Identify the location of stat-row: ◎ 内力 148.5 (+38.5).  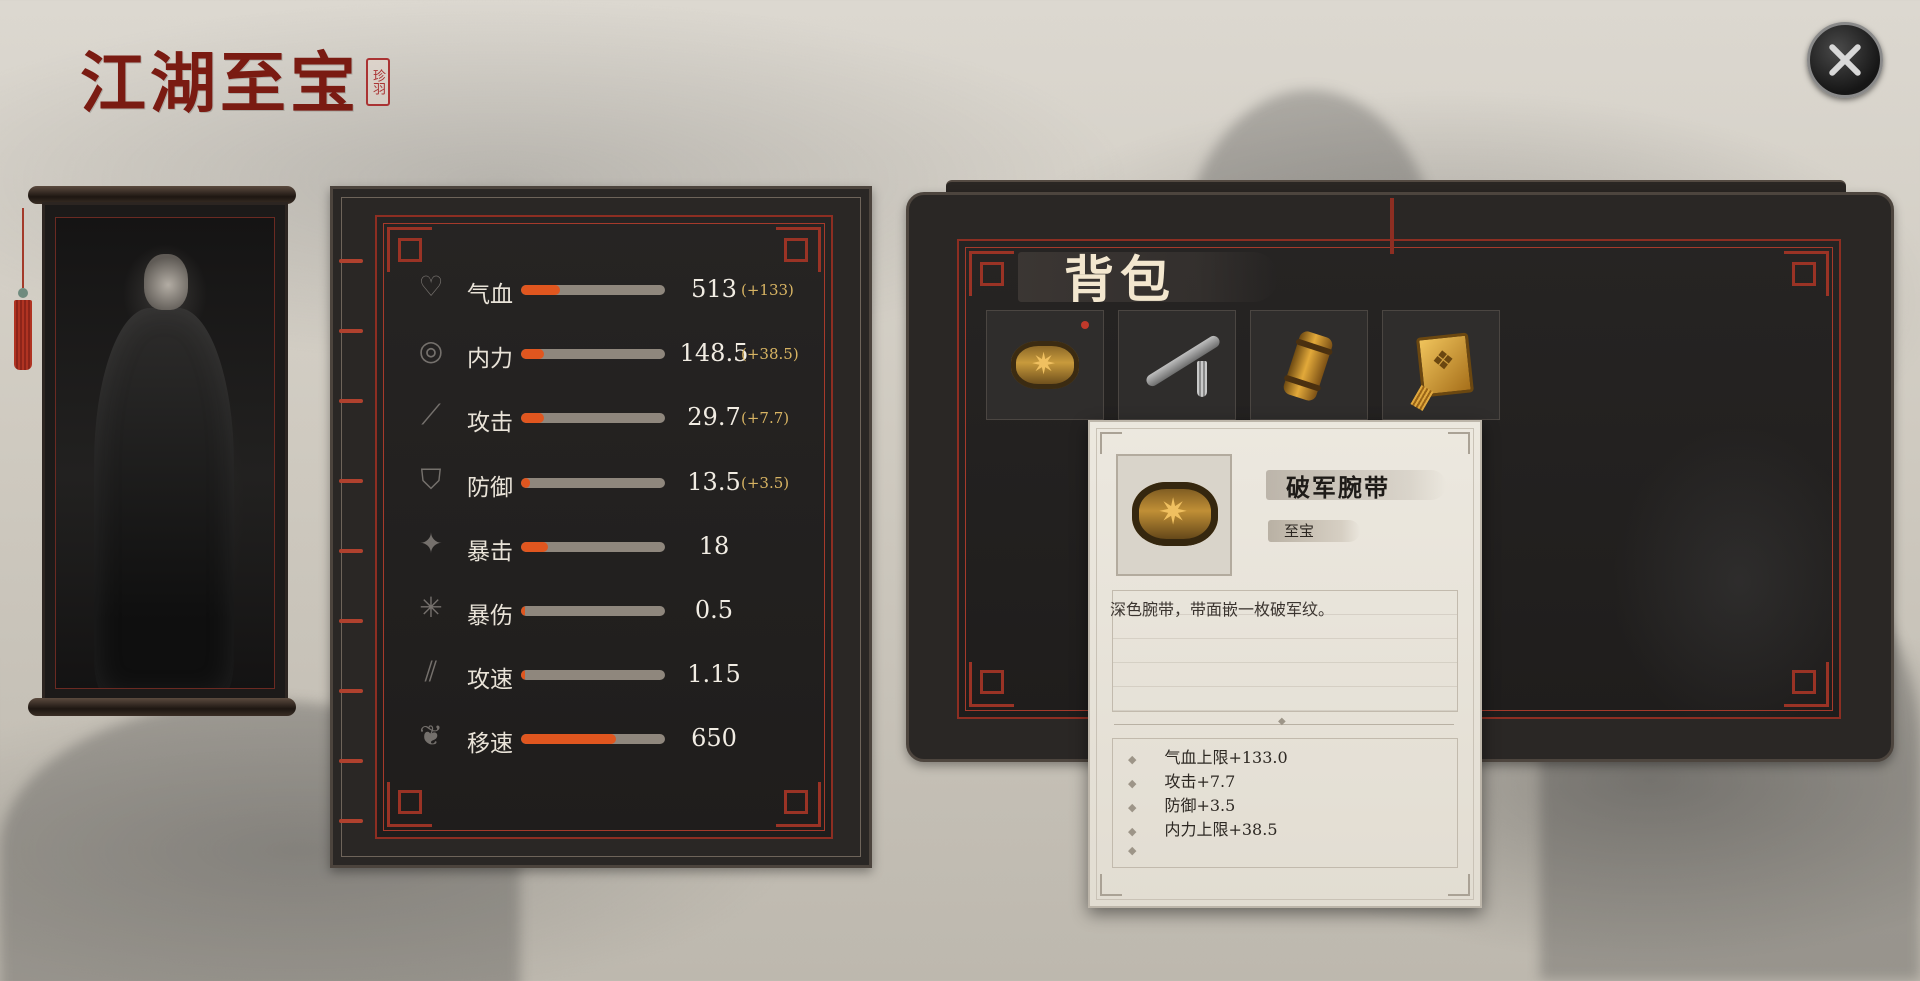
(621, 352).